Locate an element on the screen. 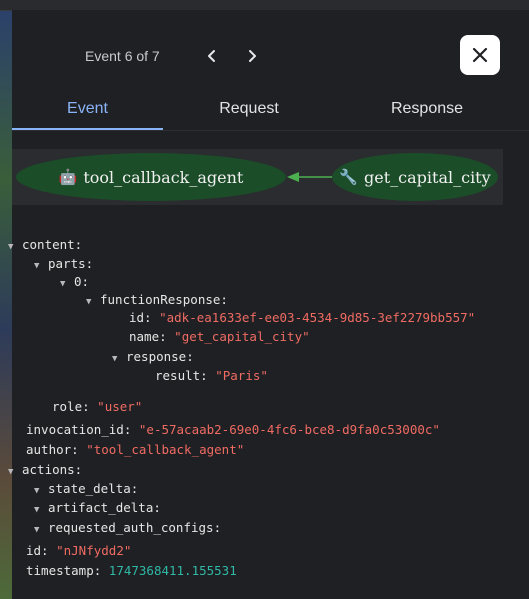  tree-row-event-id: id: "nJNfydd2" is located at coordinates (79, 550).